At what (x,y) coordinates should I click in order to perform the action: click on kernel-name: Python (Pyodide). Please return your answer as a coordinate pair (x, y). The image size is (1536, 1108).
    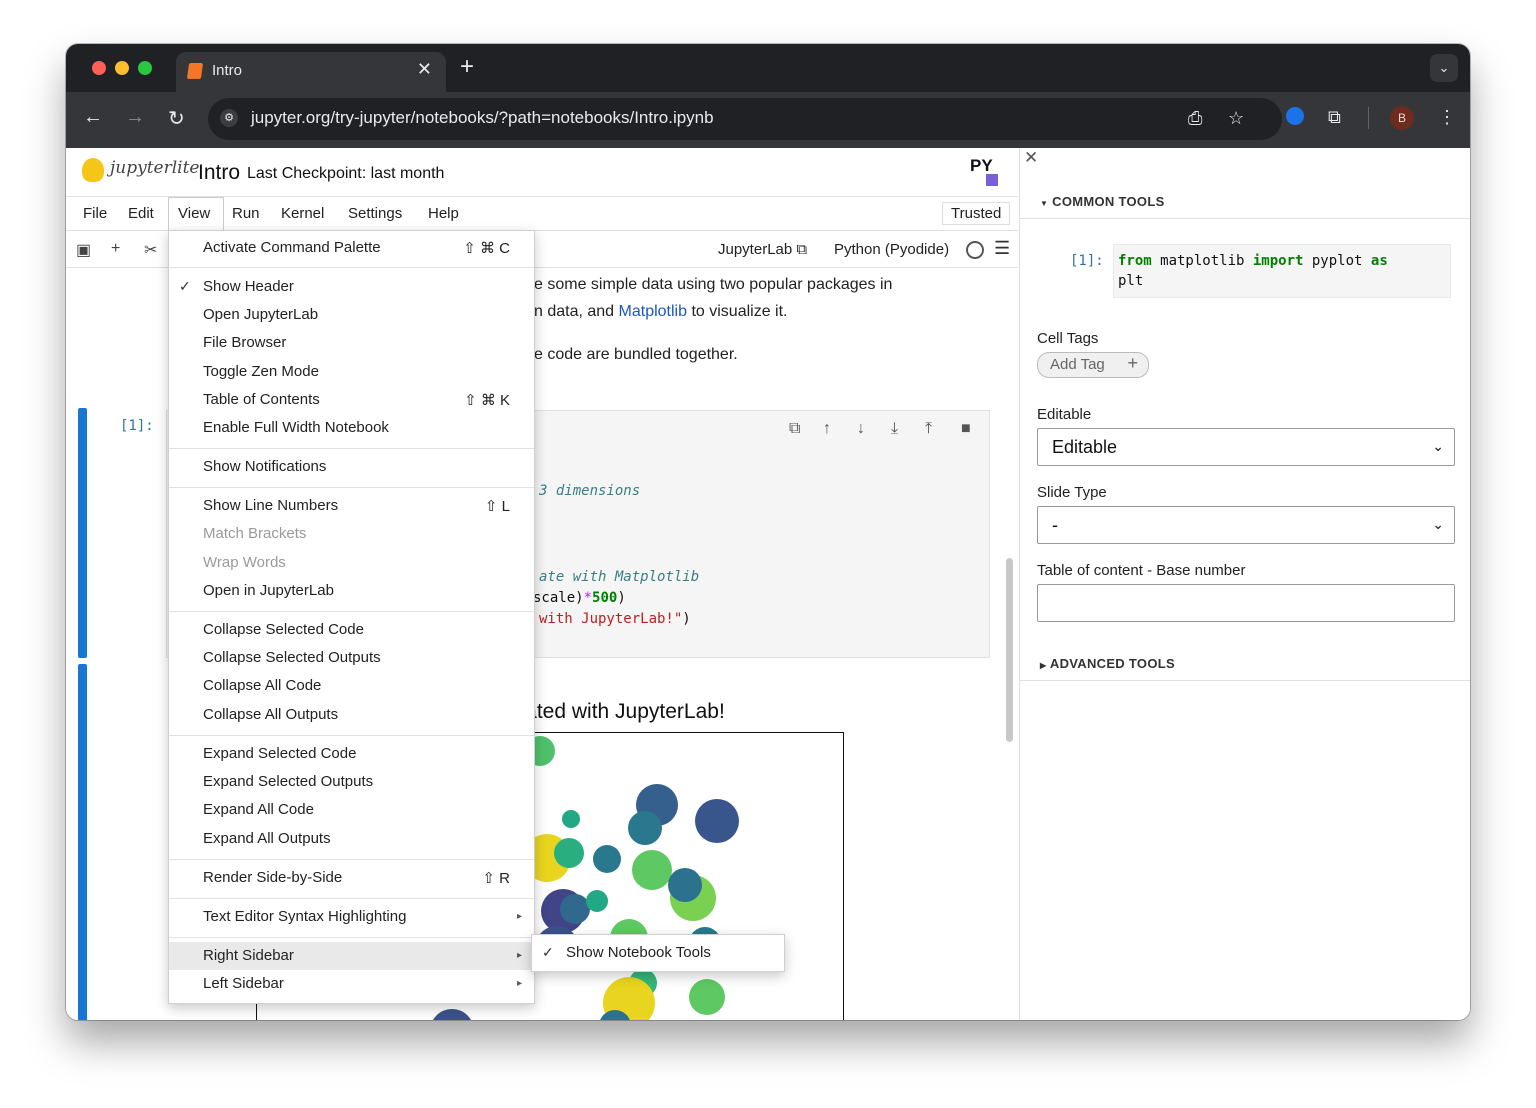
    Looking at the image, I should click on (891, 249).